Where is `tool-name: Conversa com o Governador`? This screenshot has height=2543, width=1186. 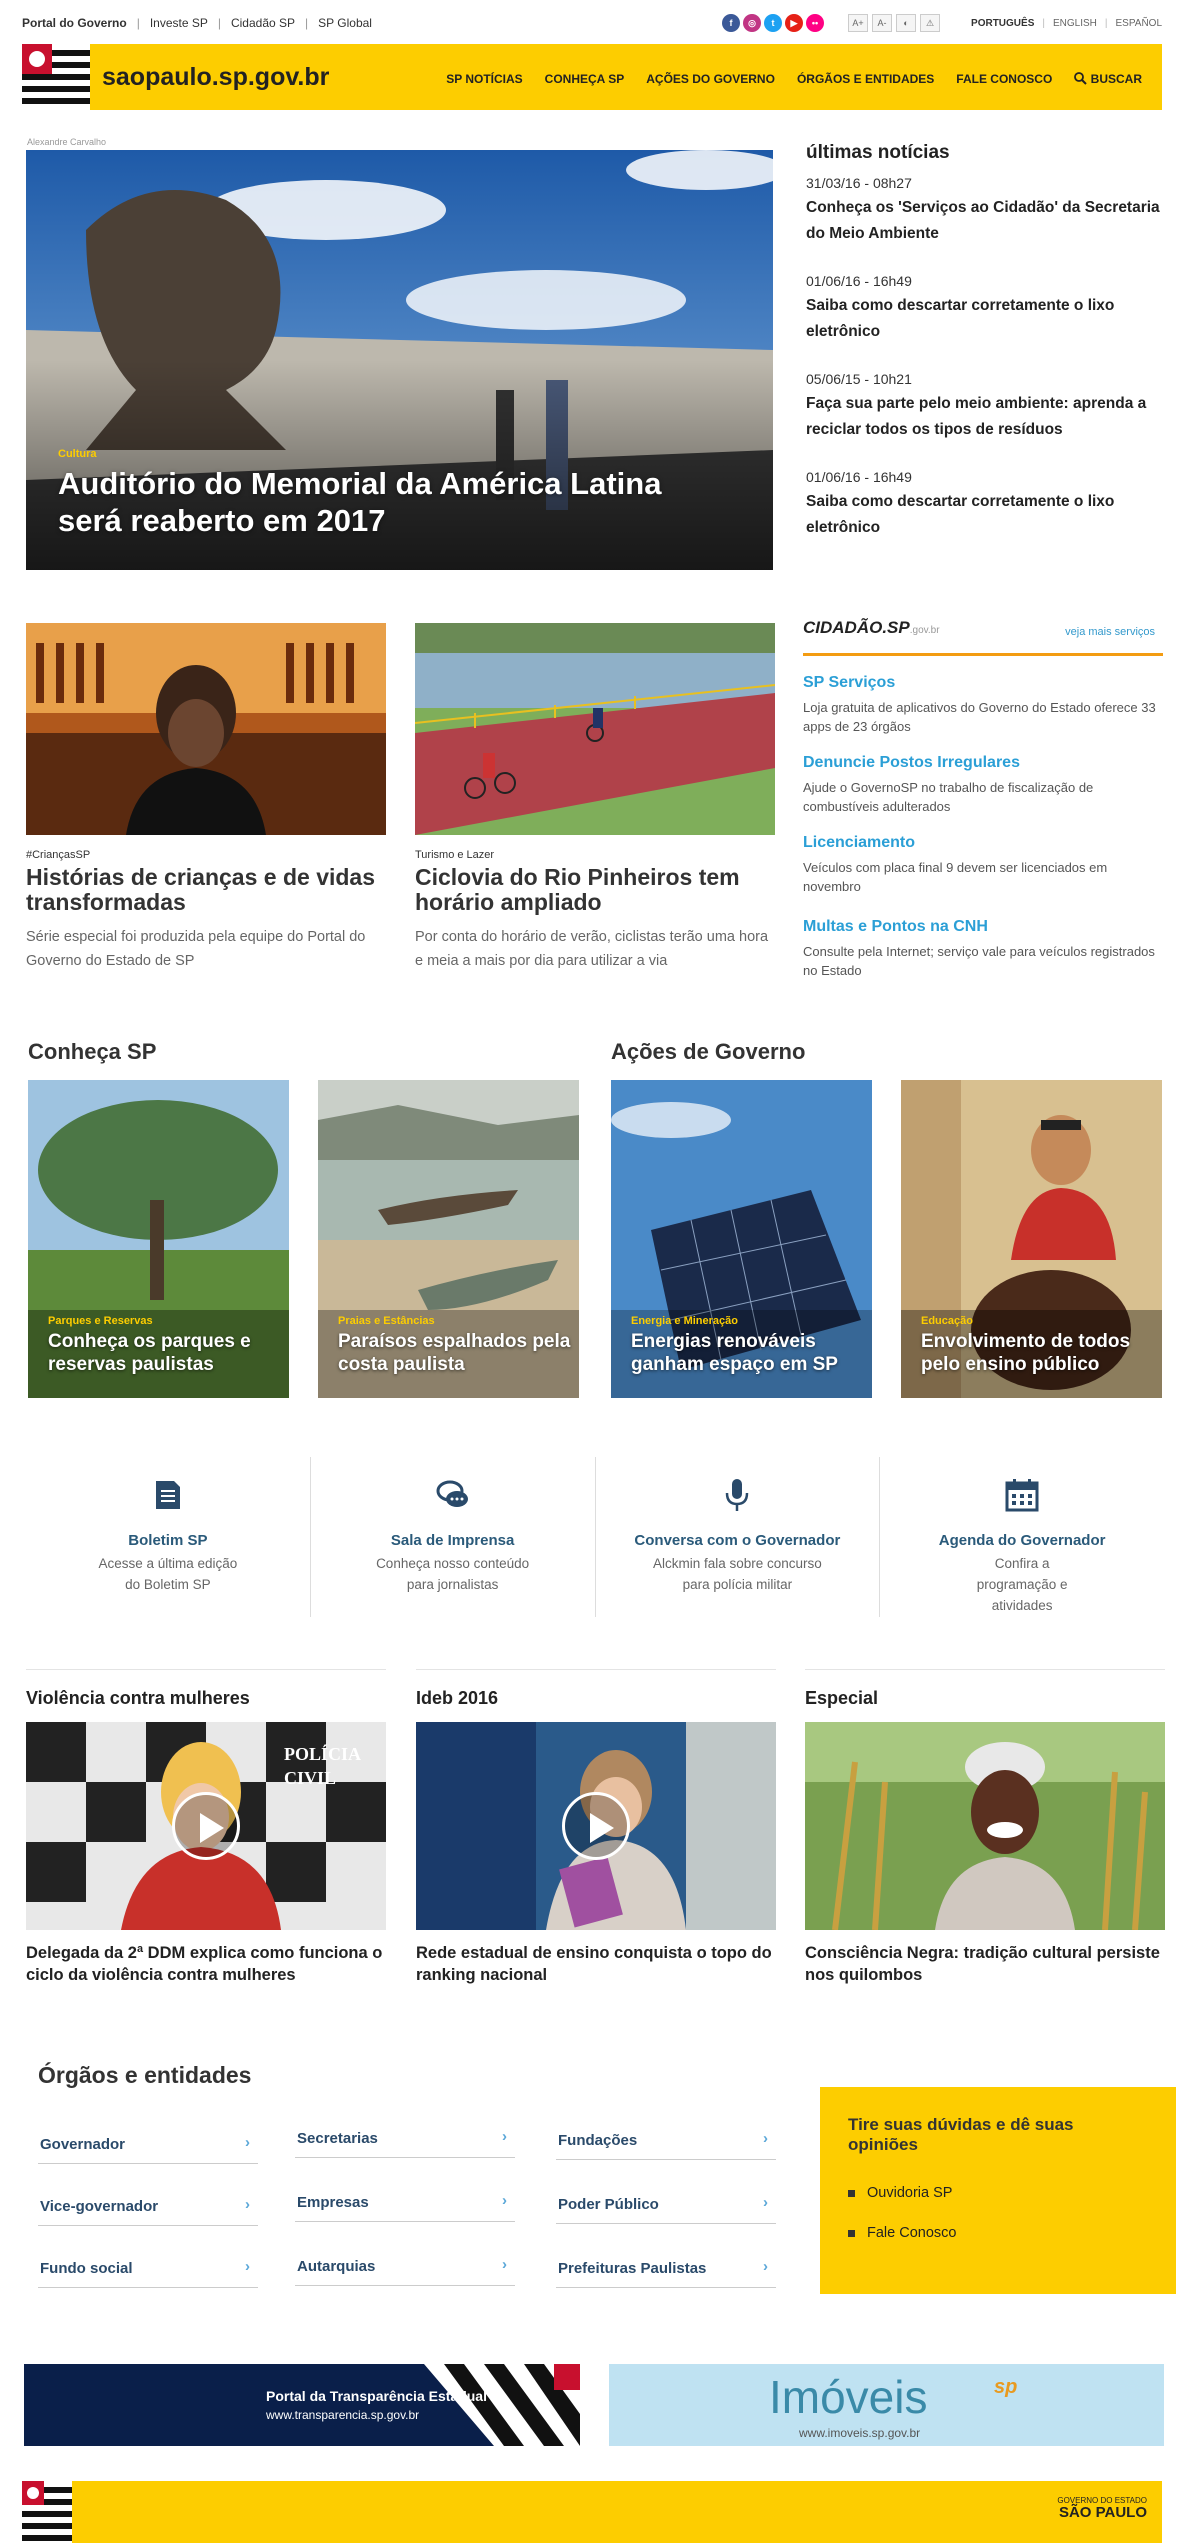
tool-name: Conversa com o Governador is located at coordinates (738, 1540).